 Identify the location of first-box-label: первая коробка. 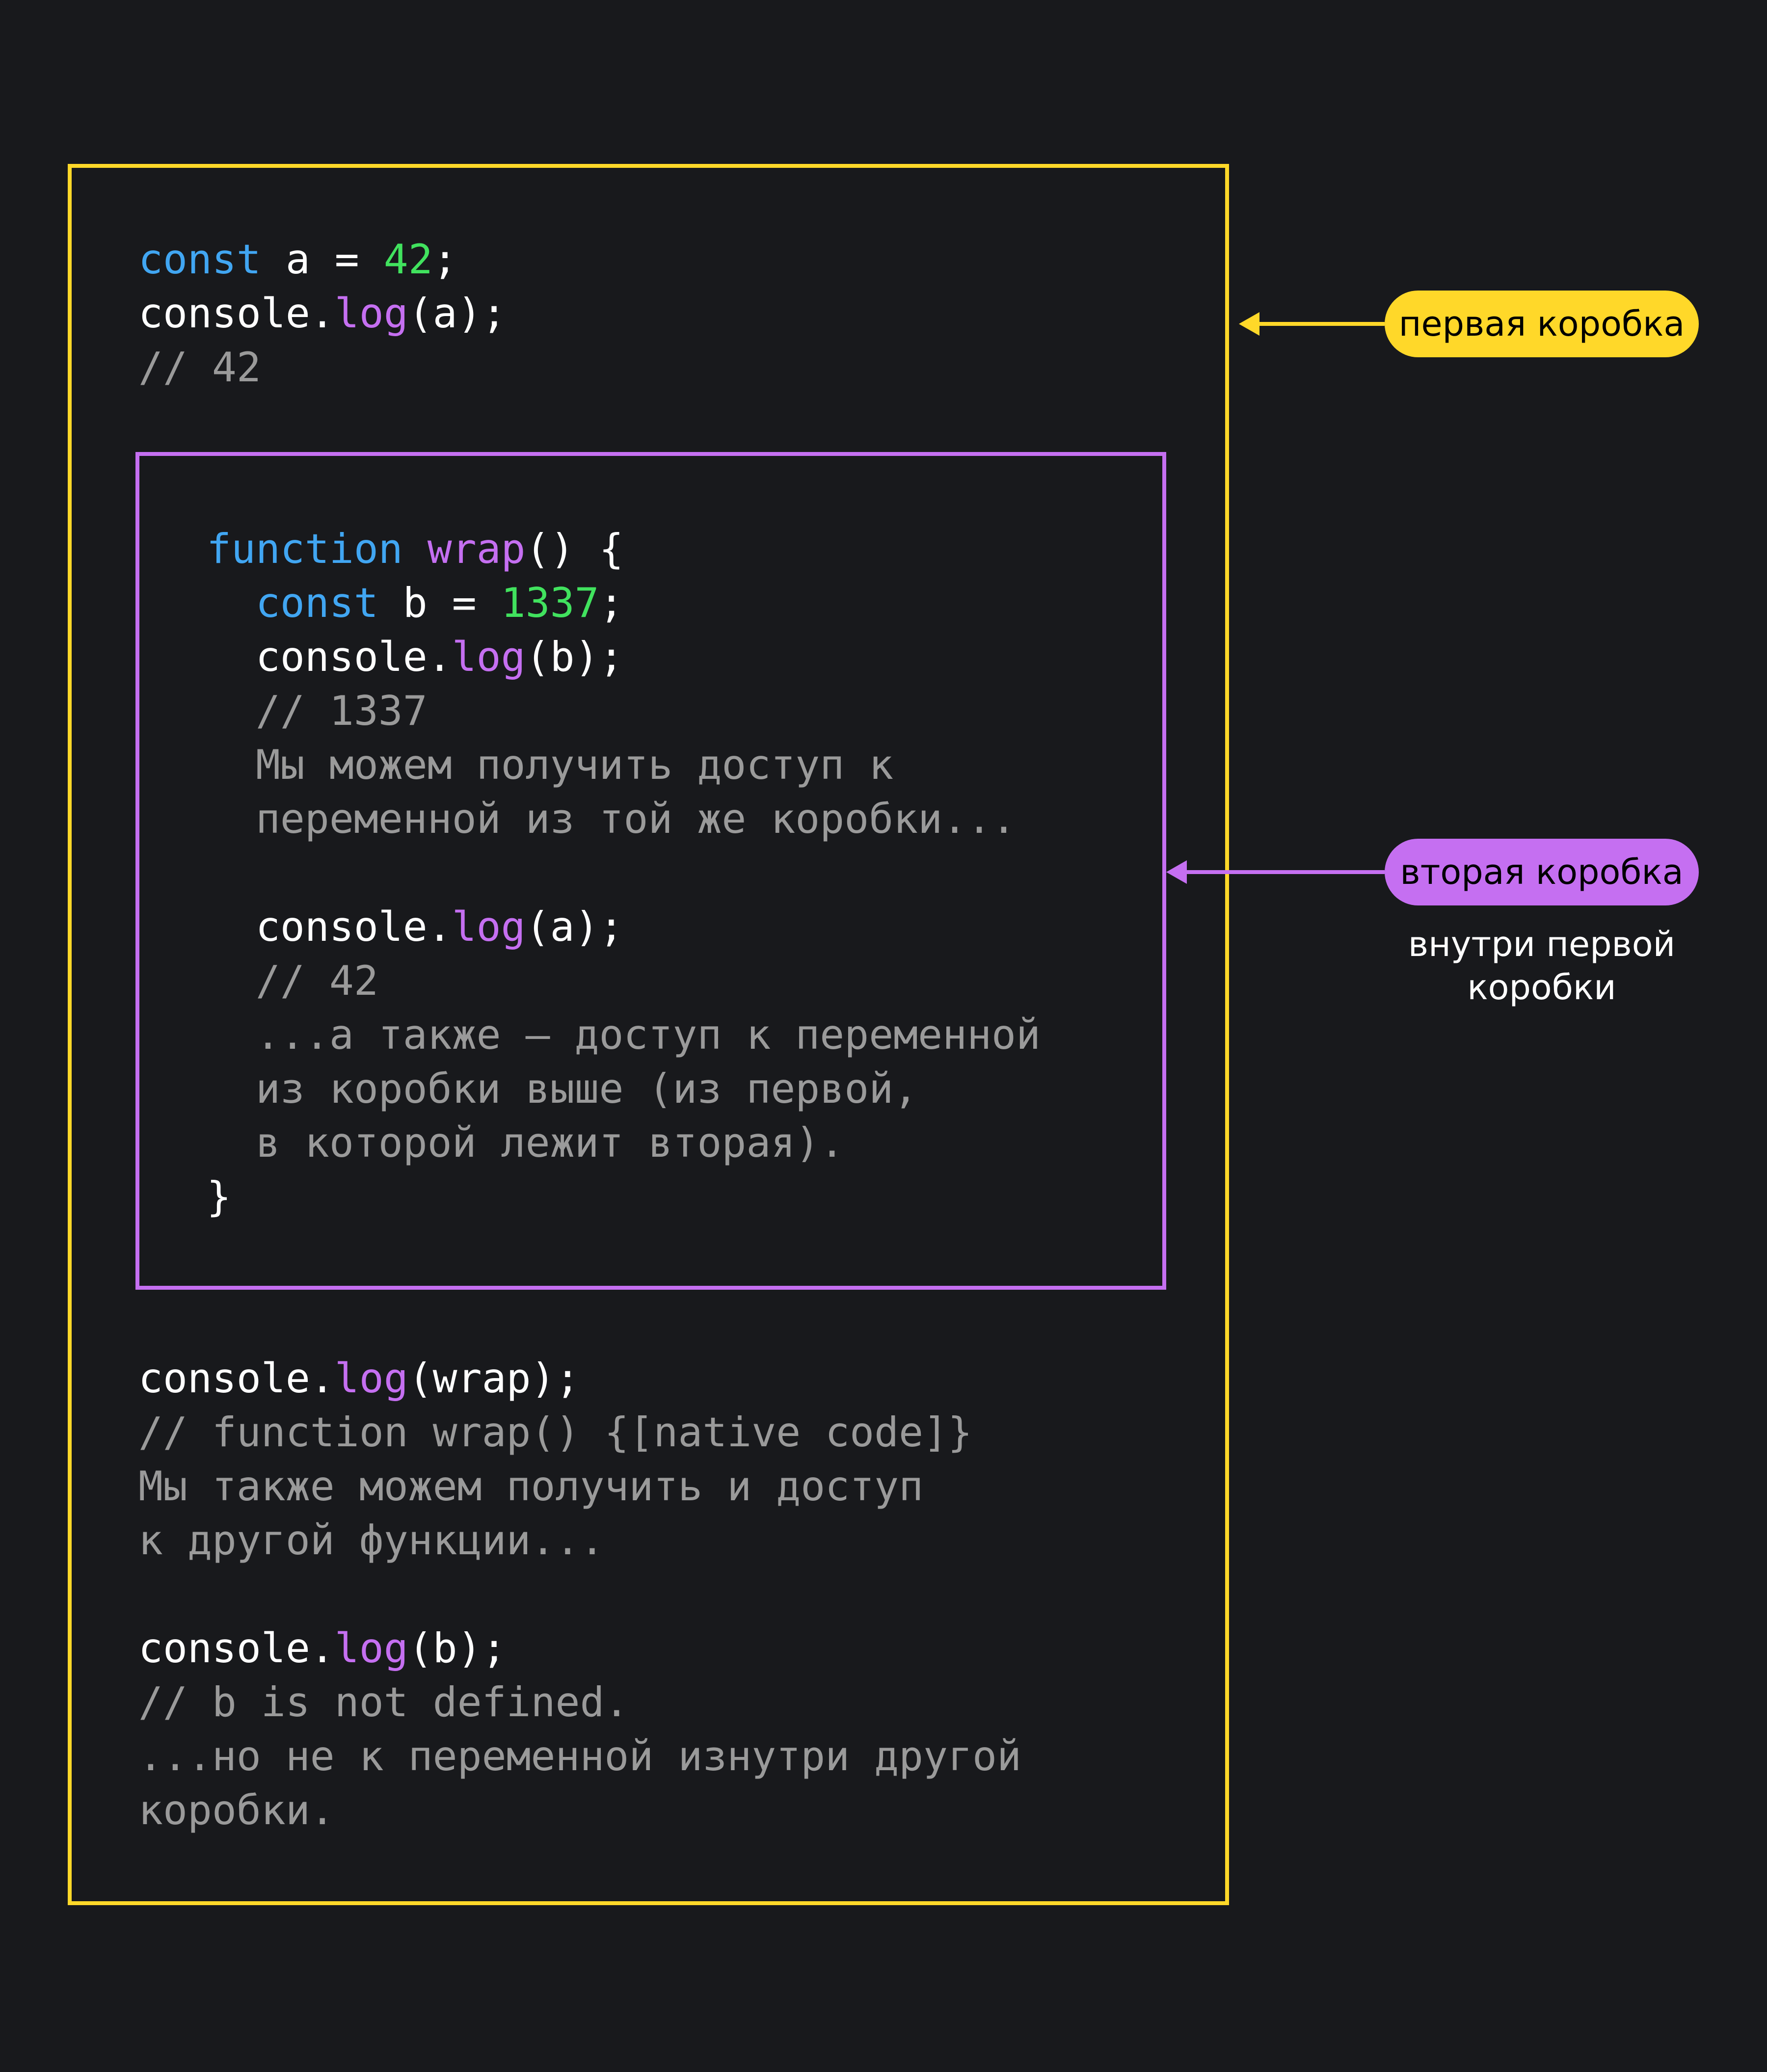
(1542, 324).